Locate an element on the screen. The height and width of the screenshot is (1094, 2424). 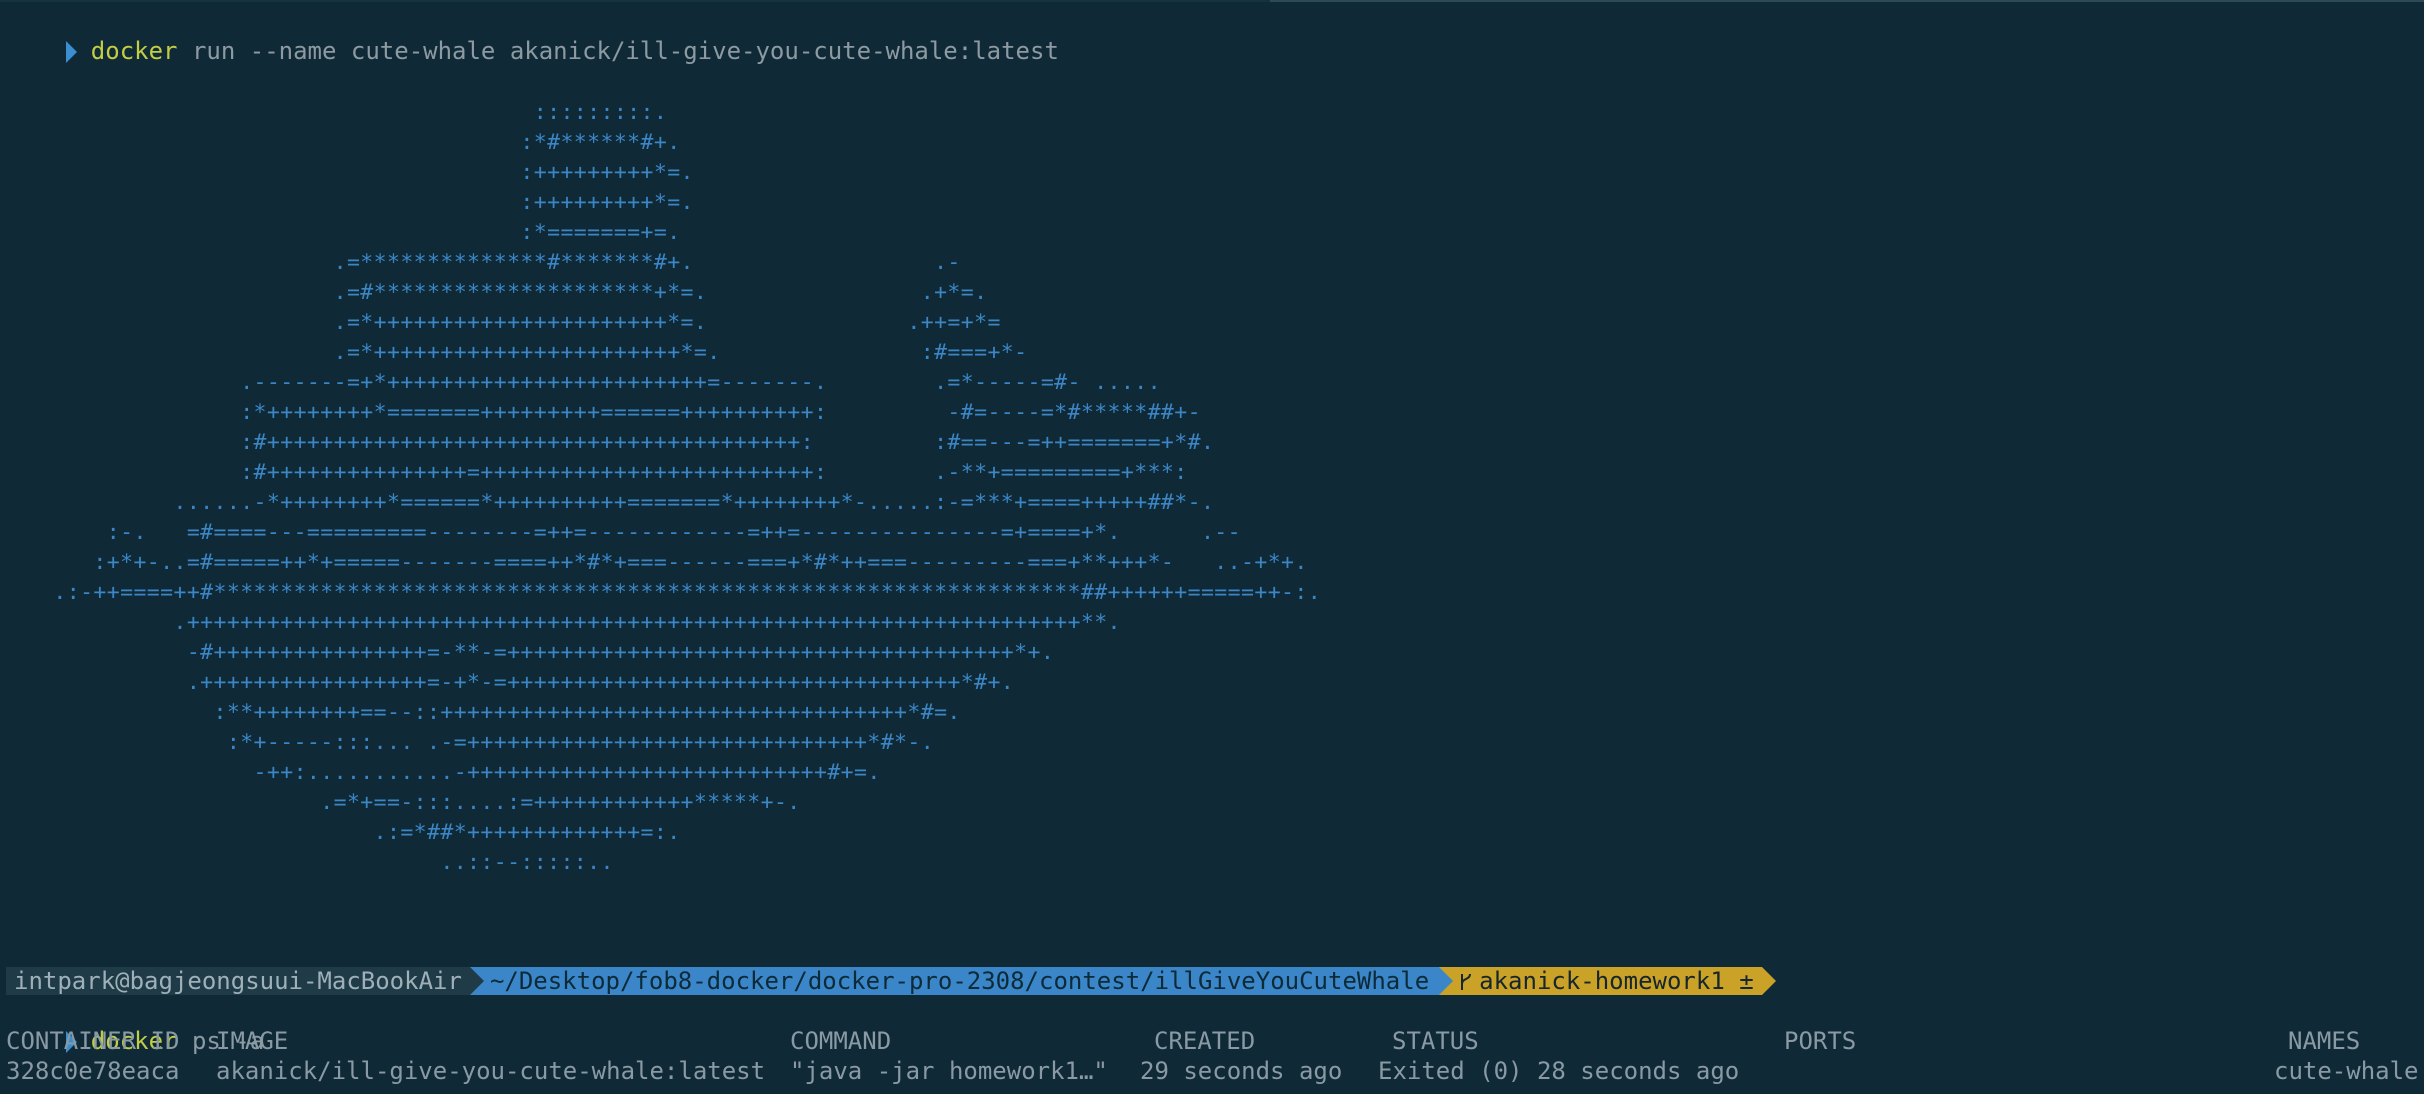
cell-status: Exited (0) 28 seconds ago is located at coordinates (1559, 1071).